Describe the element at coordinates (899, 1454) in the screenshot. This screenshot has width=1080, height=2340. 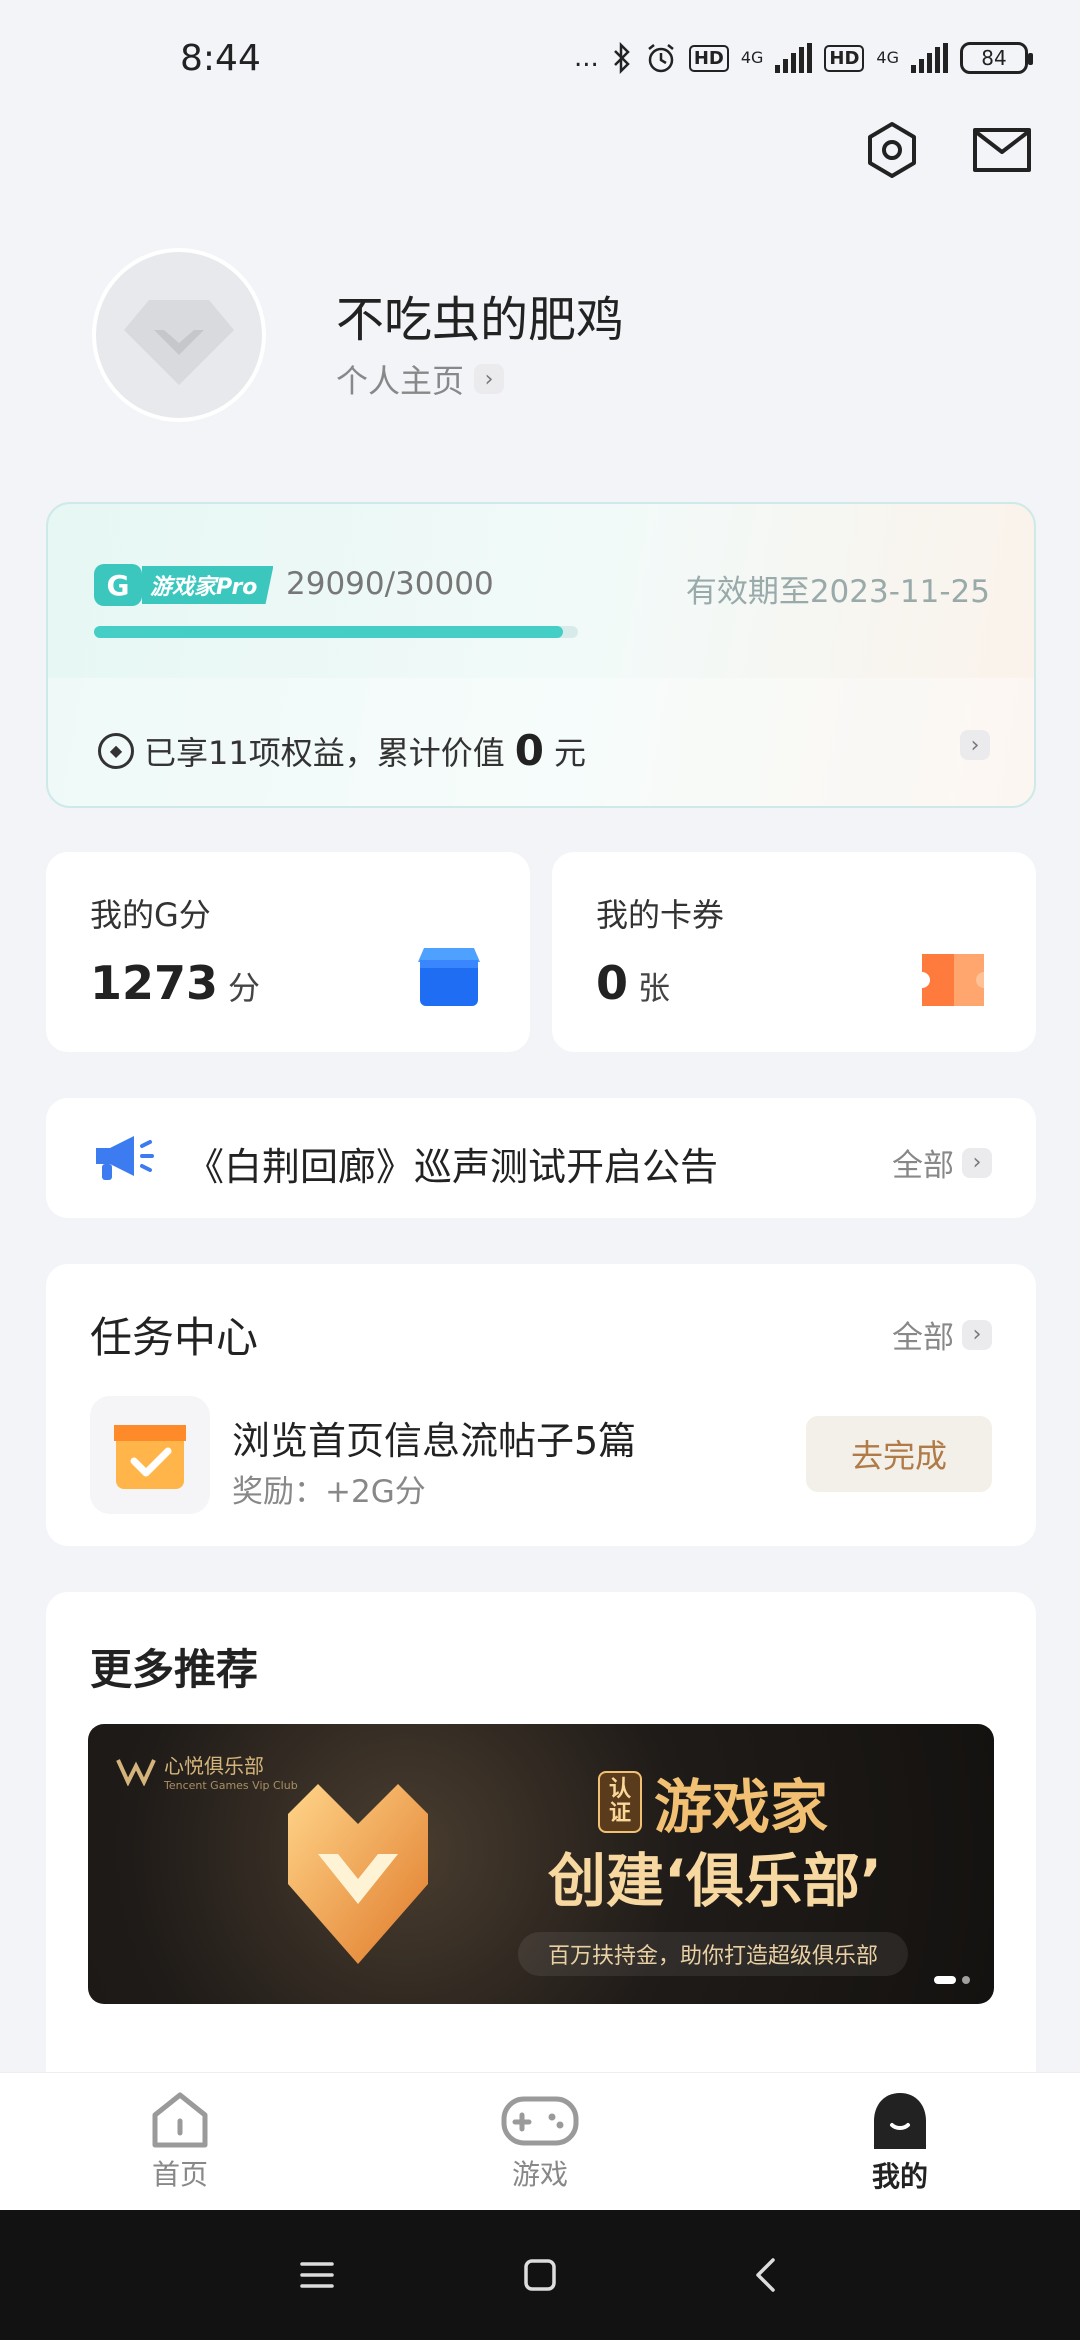
I see `go-complete-button: 去完成` at that location.